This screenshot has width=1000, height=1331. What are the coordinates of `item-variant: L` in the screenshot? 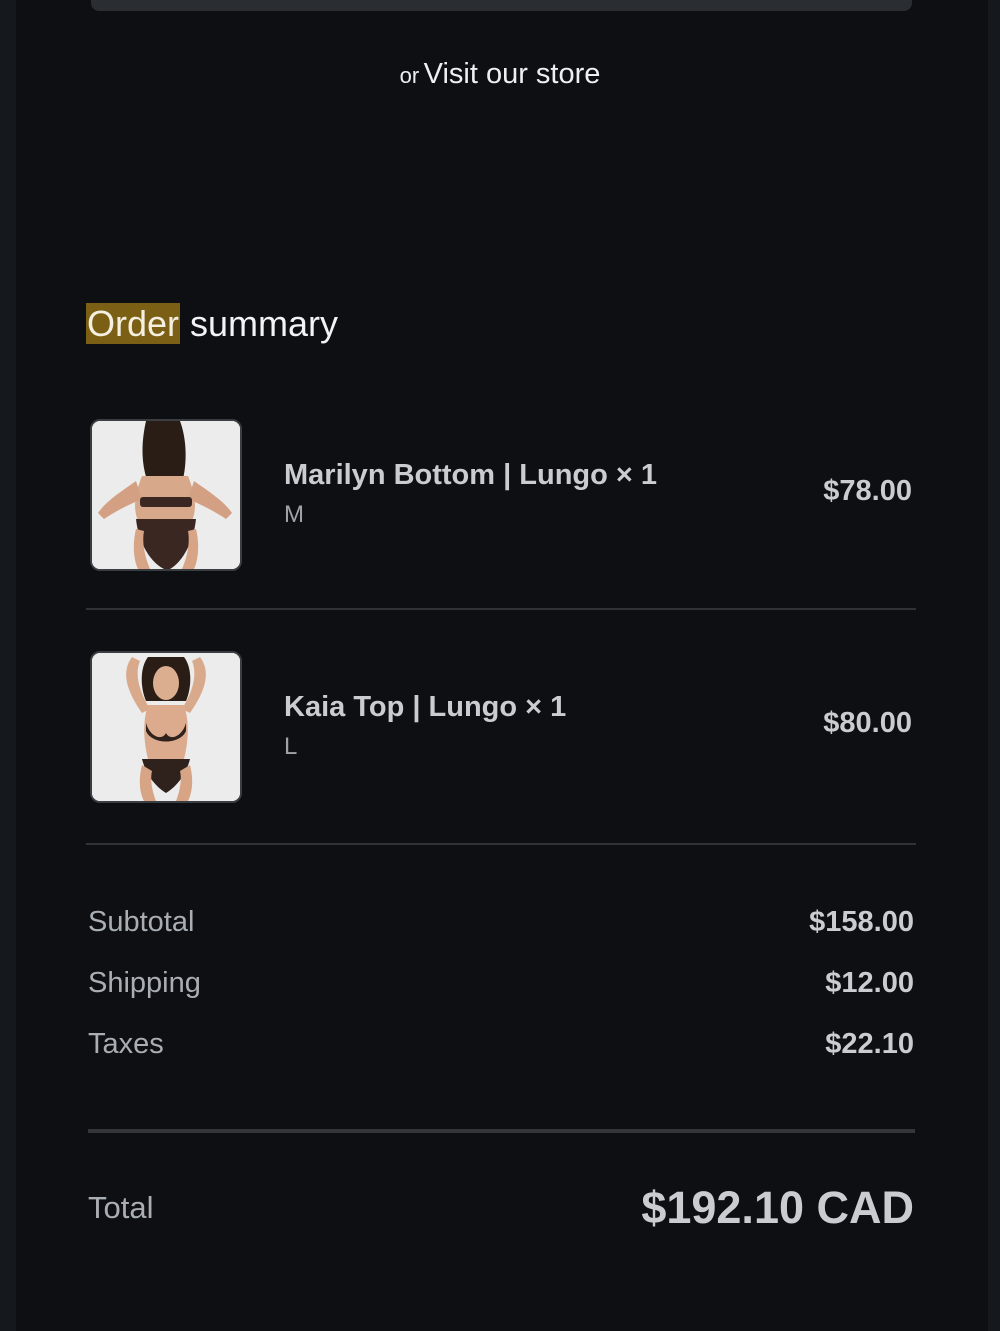 It's located at (291, 746).